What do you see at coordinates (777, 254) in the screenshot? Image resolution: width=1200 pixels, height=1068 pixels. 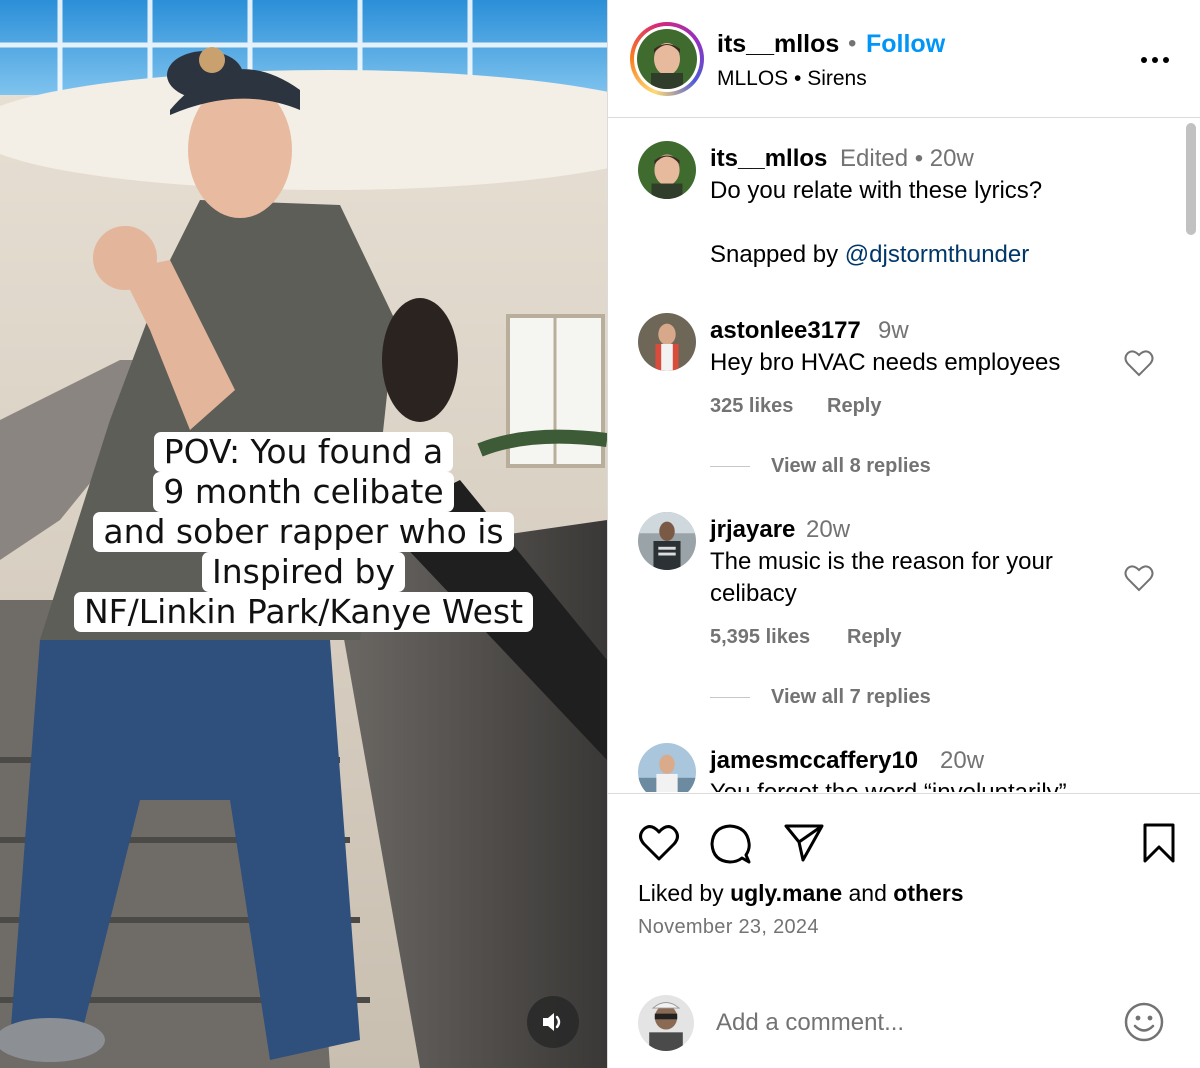 I see `caption-credit-prefix: Snapped by` at bounding box center [777, 254].